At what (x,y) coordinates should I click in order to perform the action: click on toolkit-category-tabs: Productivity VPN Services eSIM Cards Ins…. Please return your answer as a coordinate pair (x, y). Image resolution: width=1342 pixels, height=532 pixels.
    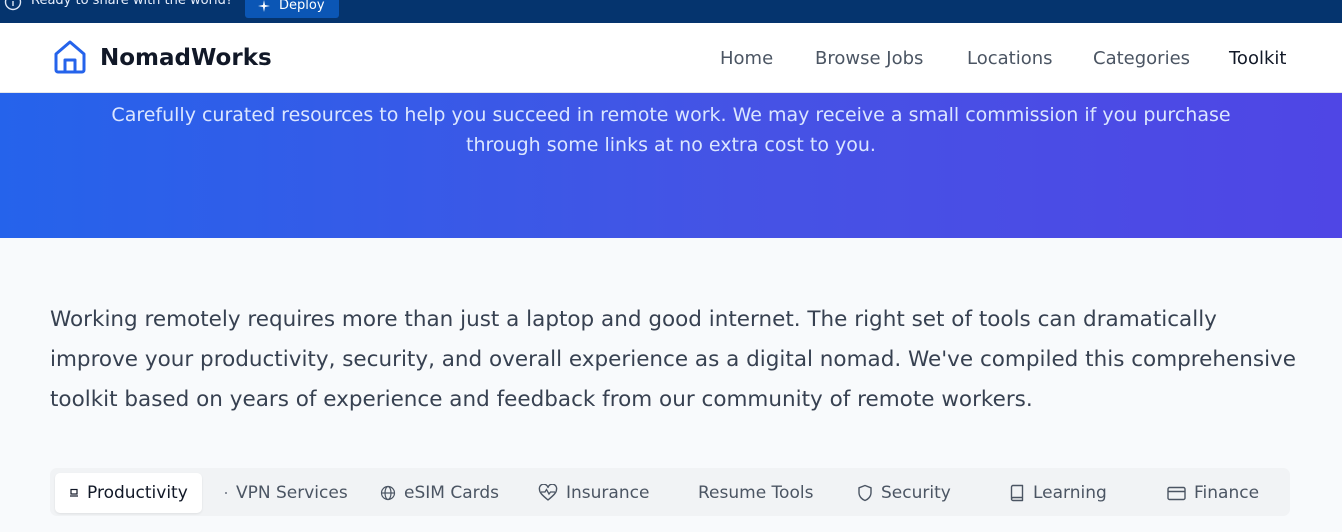
    Looking at the image, I should click on (670, 492).